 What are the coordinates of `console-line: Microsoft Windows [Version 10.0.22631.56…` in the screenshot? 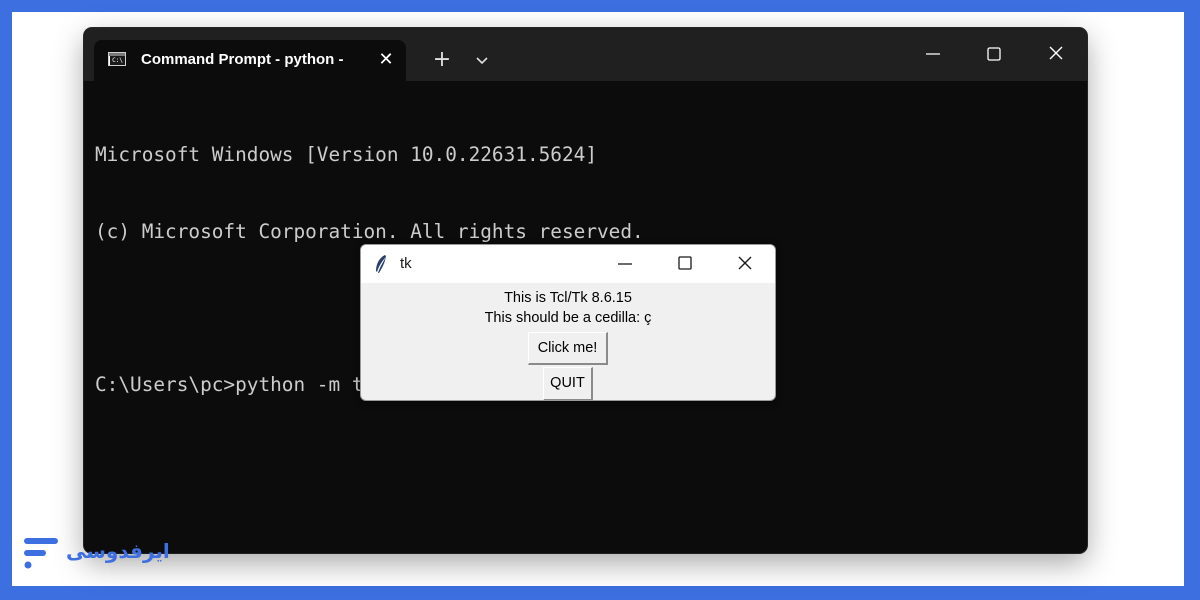 It's located at (346, 154).